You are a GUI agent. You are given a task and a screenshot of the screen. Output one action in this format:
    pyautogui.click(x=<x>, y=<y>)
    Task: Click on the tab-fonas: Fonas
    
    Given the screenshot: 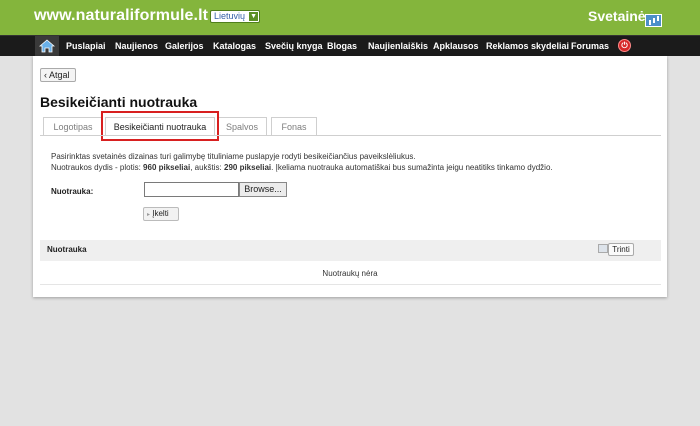 What is the action you would take?
    pyautogui.click(x=294, y=126)
    